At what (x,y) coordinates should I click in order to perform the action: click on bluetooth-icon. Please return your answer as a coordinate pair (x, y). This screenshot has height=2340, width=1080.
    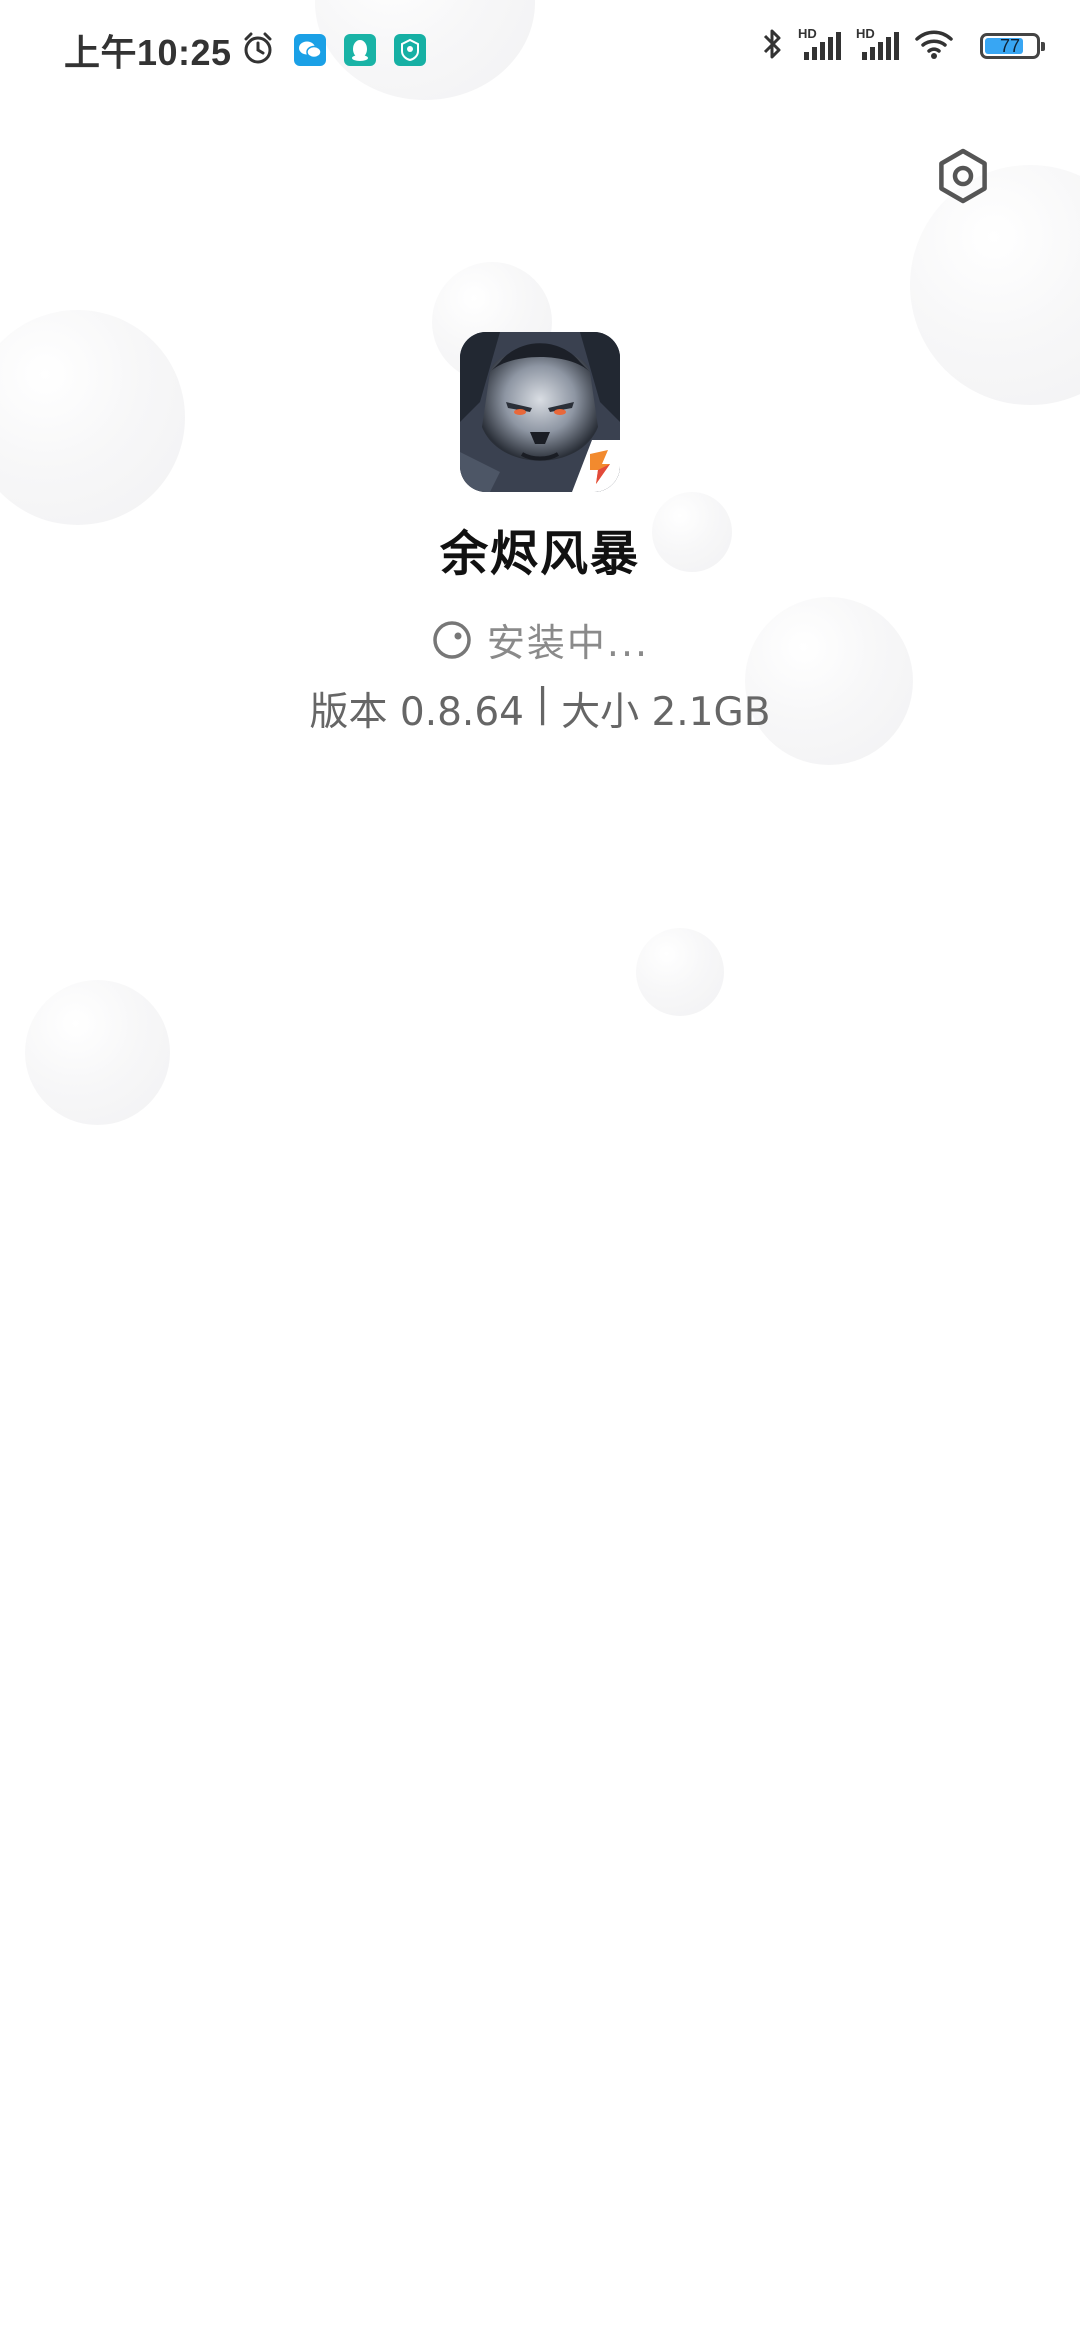
    Looking at the image, I should click on (772, 46).